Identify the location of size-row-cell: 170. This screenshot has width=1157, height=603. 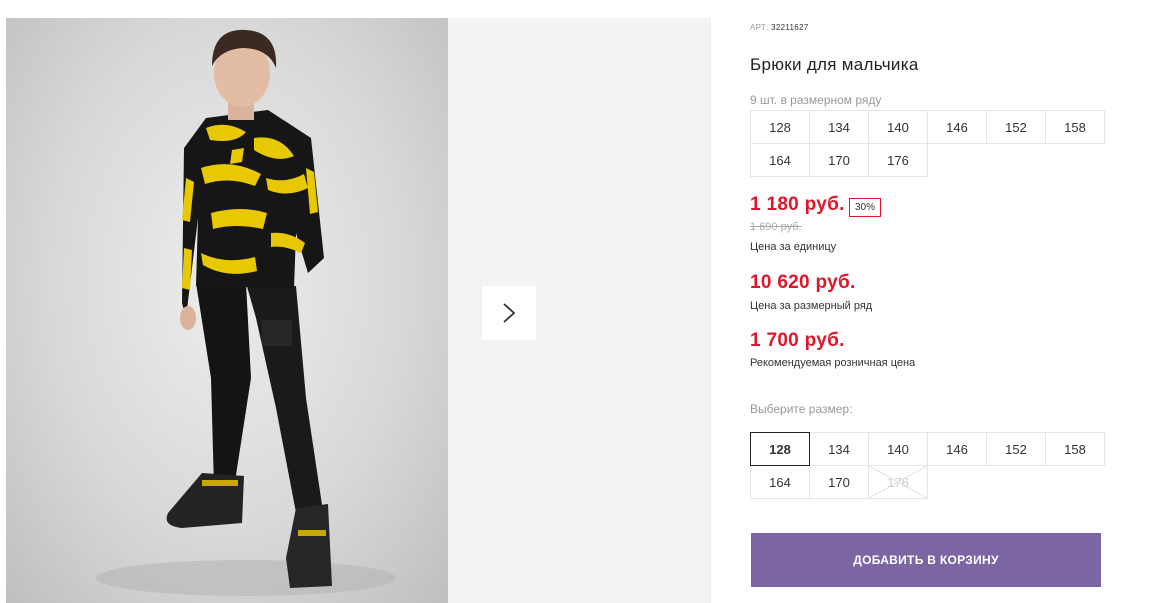
(839, 160).